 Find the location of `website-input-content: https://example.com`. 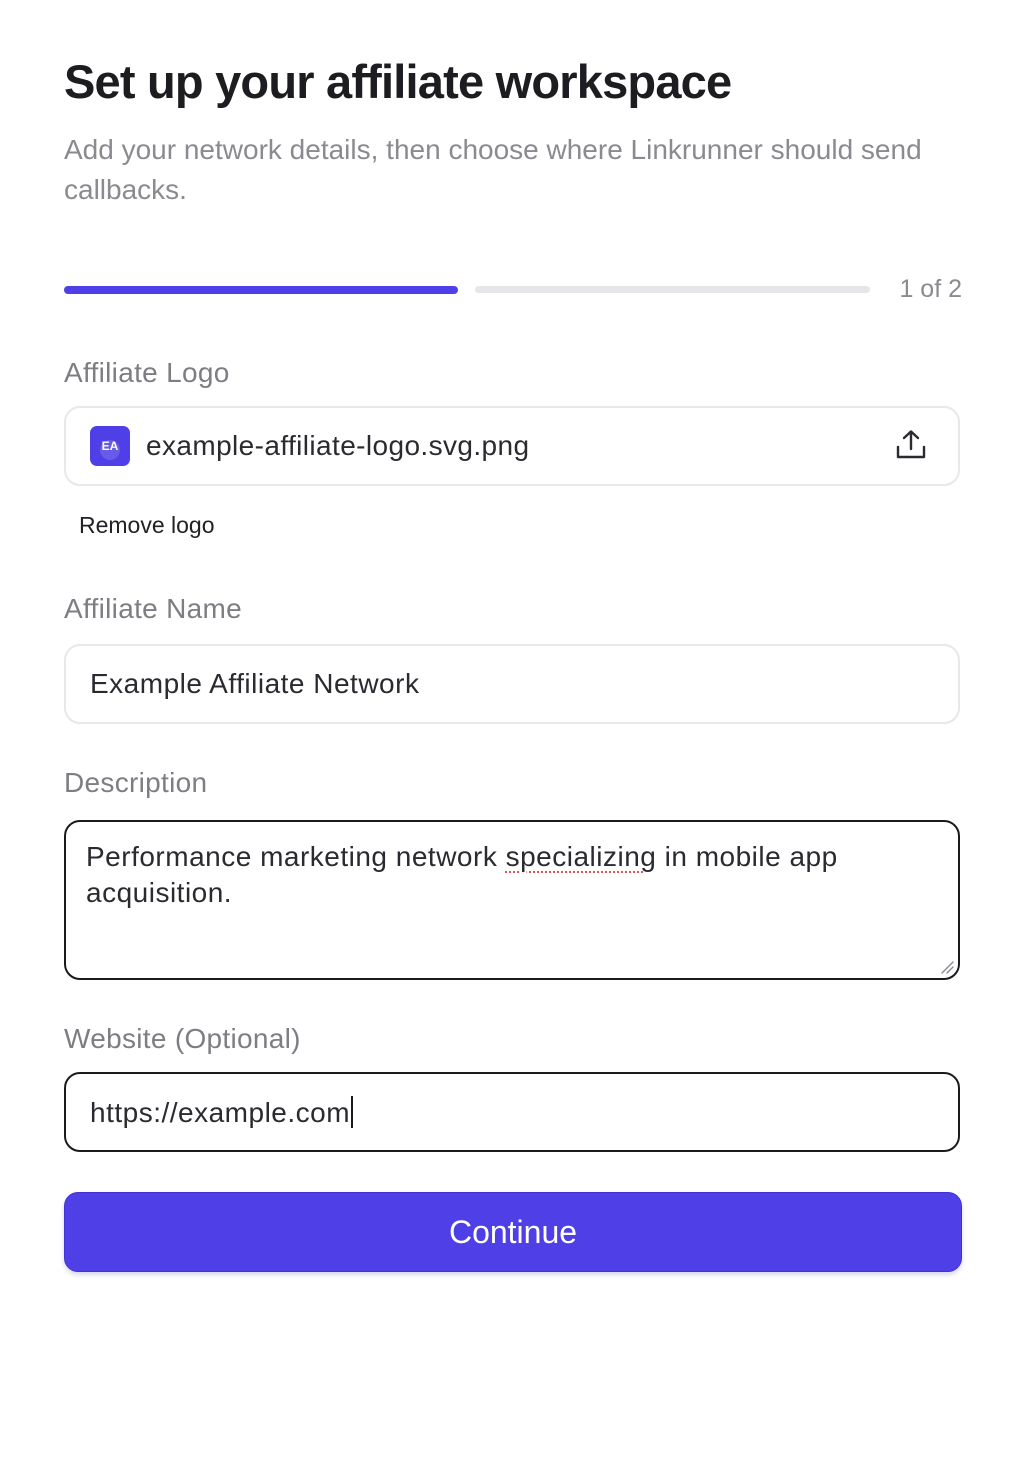

website-input-content: https://example.com is located at coordinates (222, 1112).